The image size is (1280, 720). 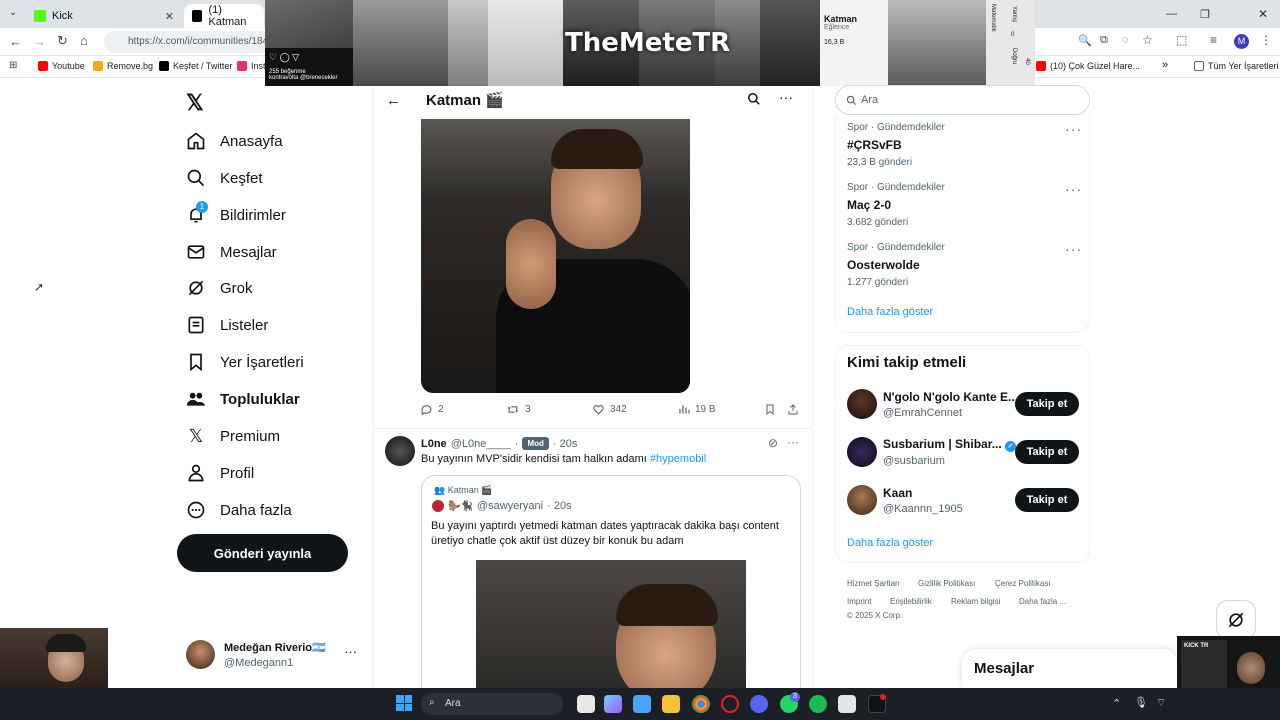 I want to click on tab-katman: (1) Katman, so click(x=224, y=16).